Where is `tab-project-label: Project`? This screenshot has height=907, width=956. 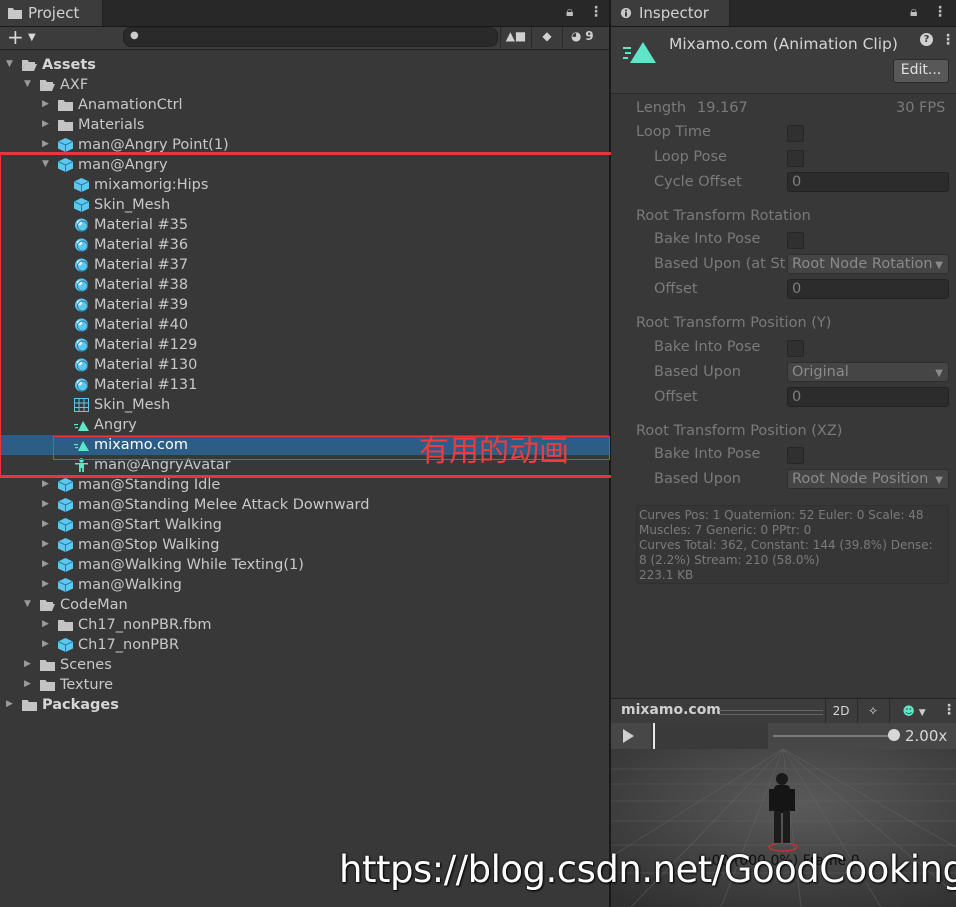
tab-project-label: Project is located at coordinates (54, 13).